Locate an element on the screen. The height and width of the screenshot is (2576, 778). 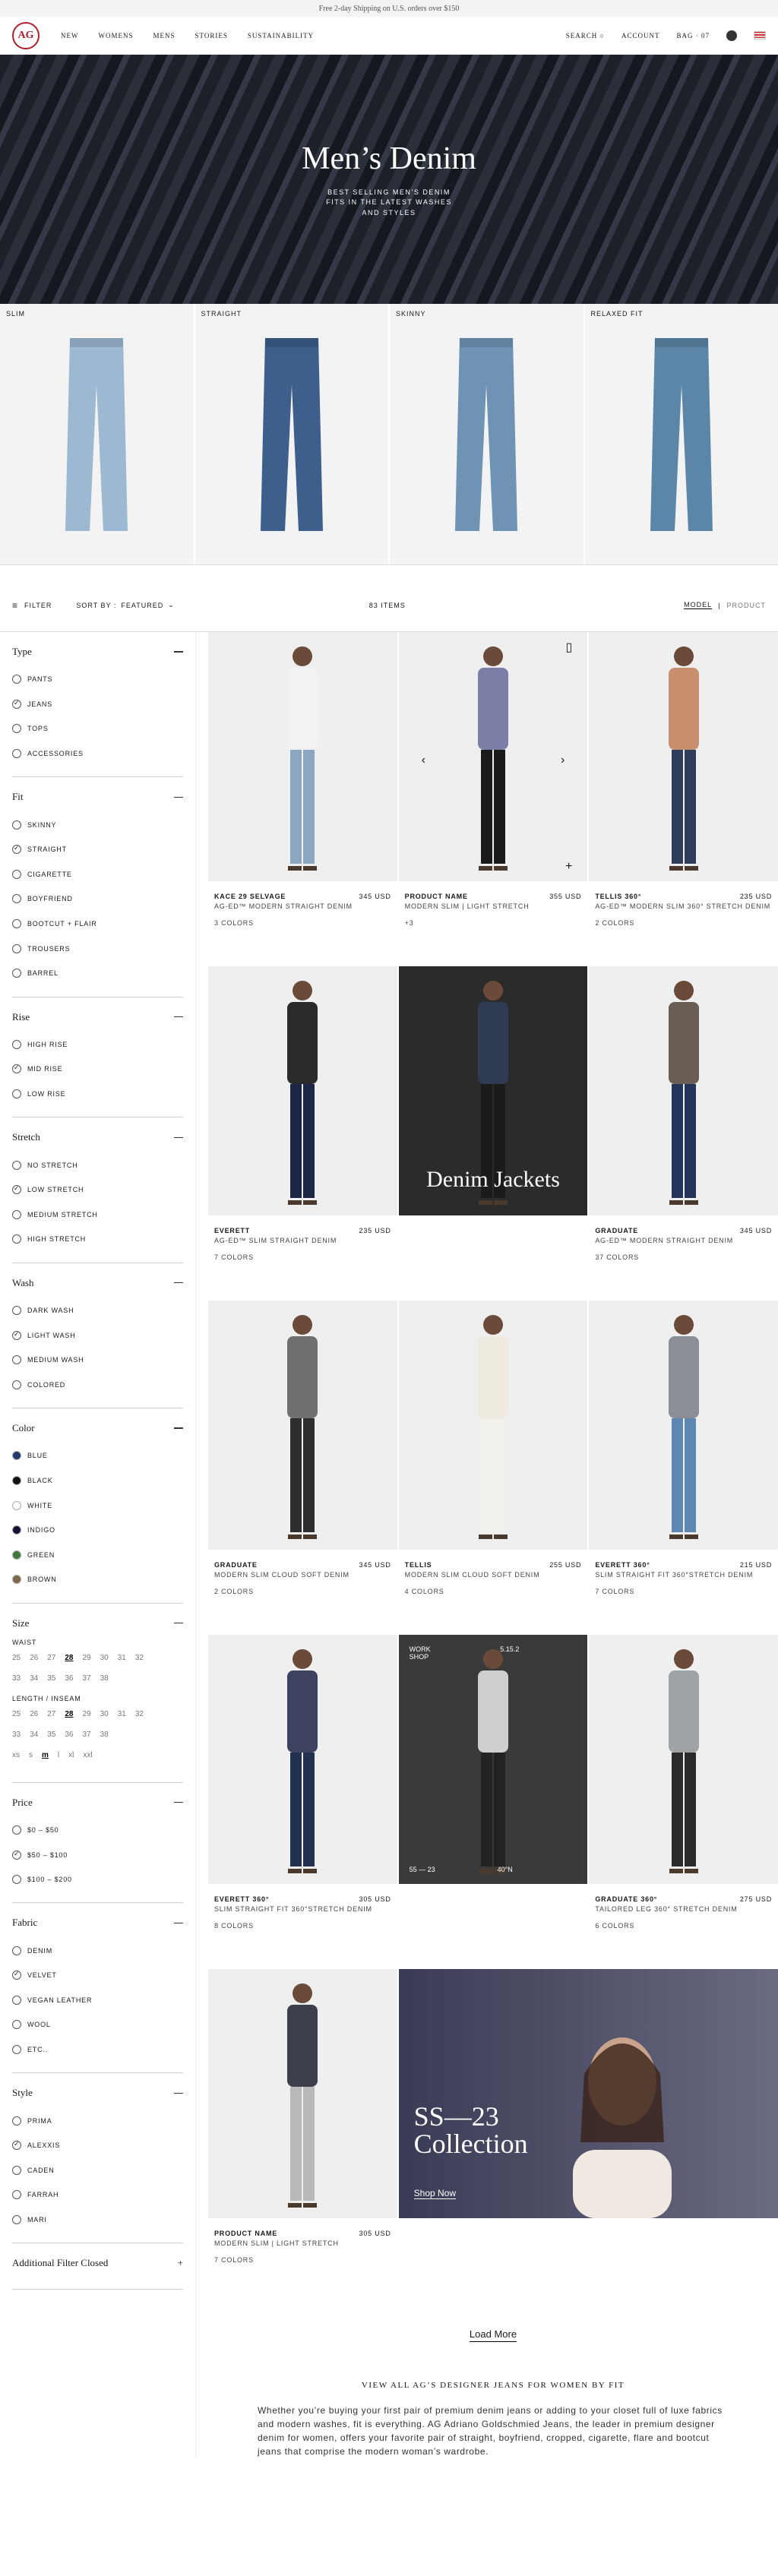
filter-header-fabric: Fabric is located at coordinates (97, 1923).